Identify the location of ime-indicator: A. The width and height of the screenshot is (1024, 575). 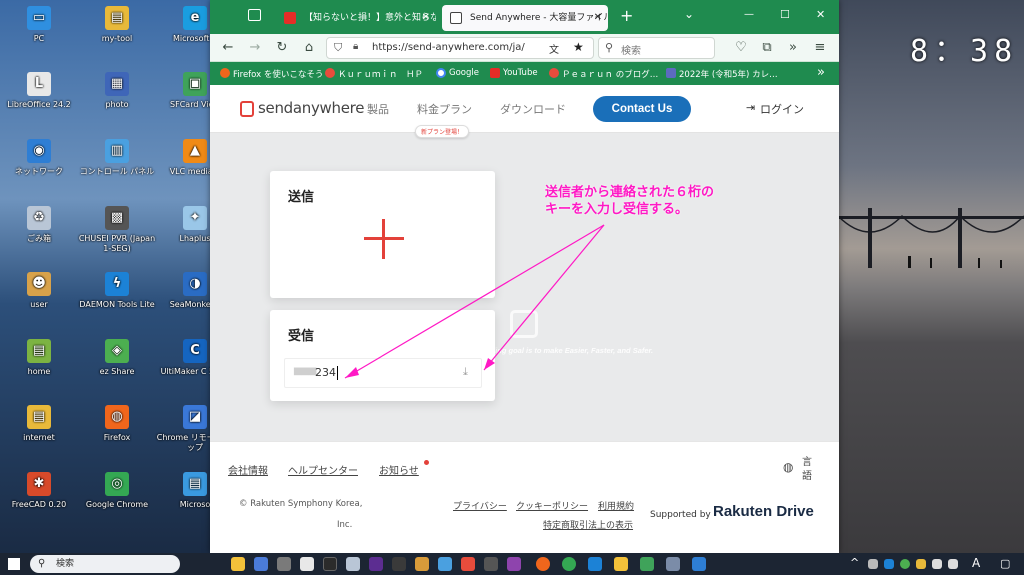
(976, 563).